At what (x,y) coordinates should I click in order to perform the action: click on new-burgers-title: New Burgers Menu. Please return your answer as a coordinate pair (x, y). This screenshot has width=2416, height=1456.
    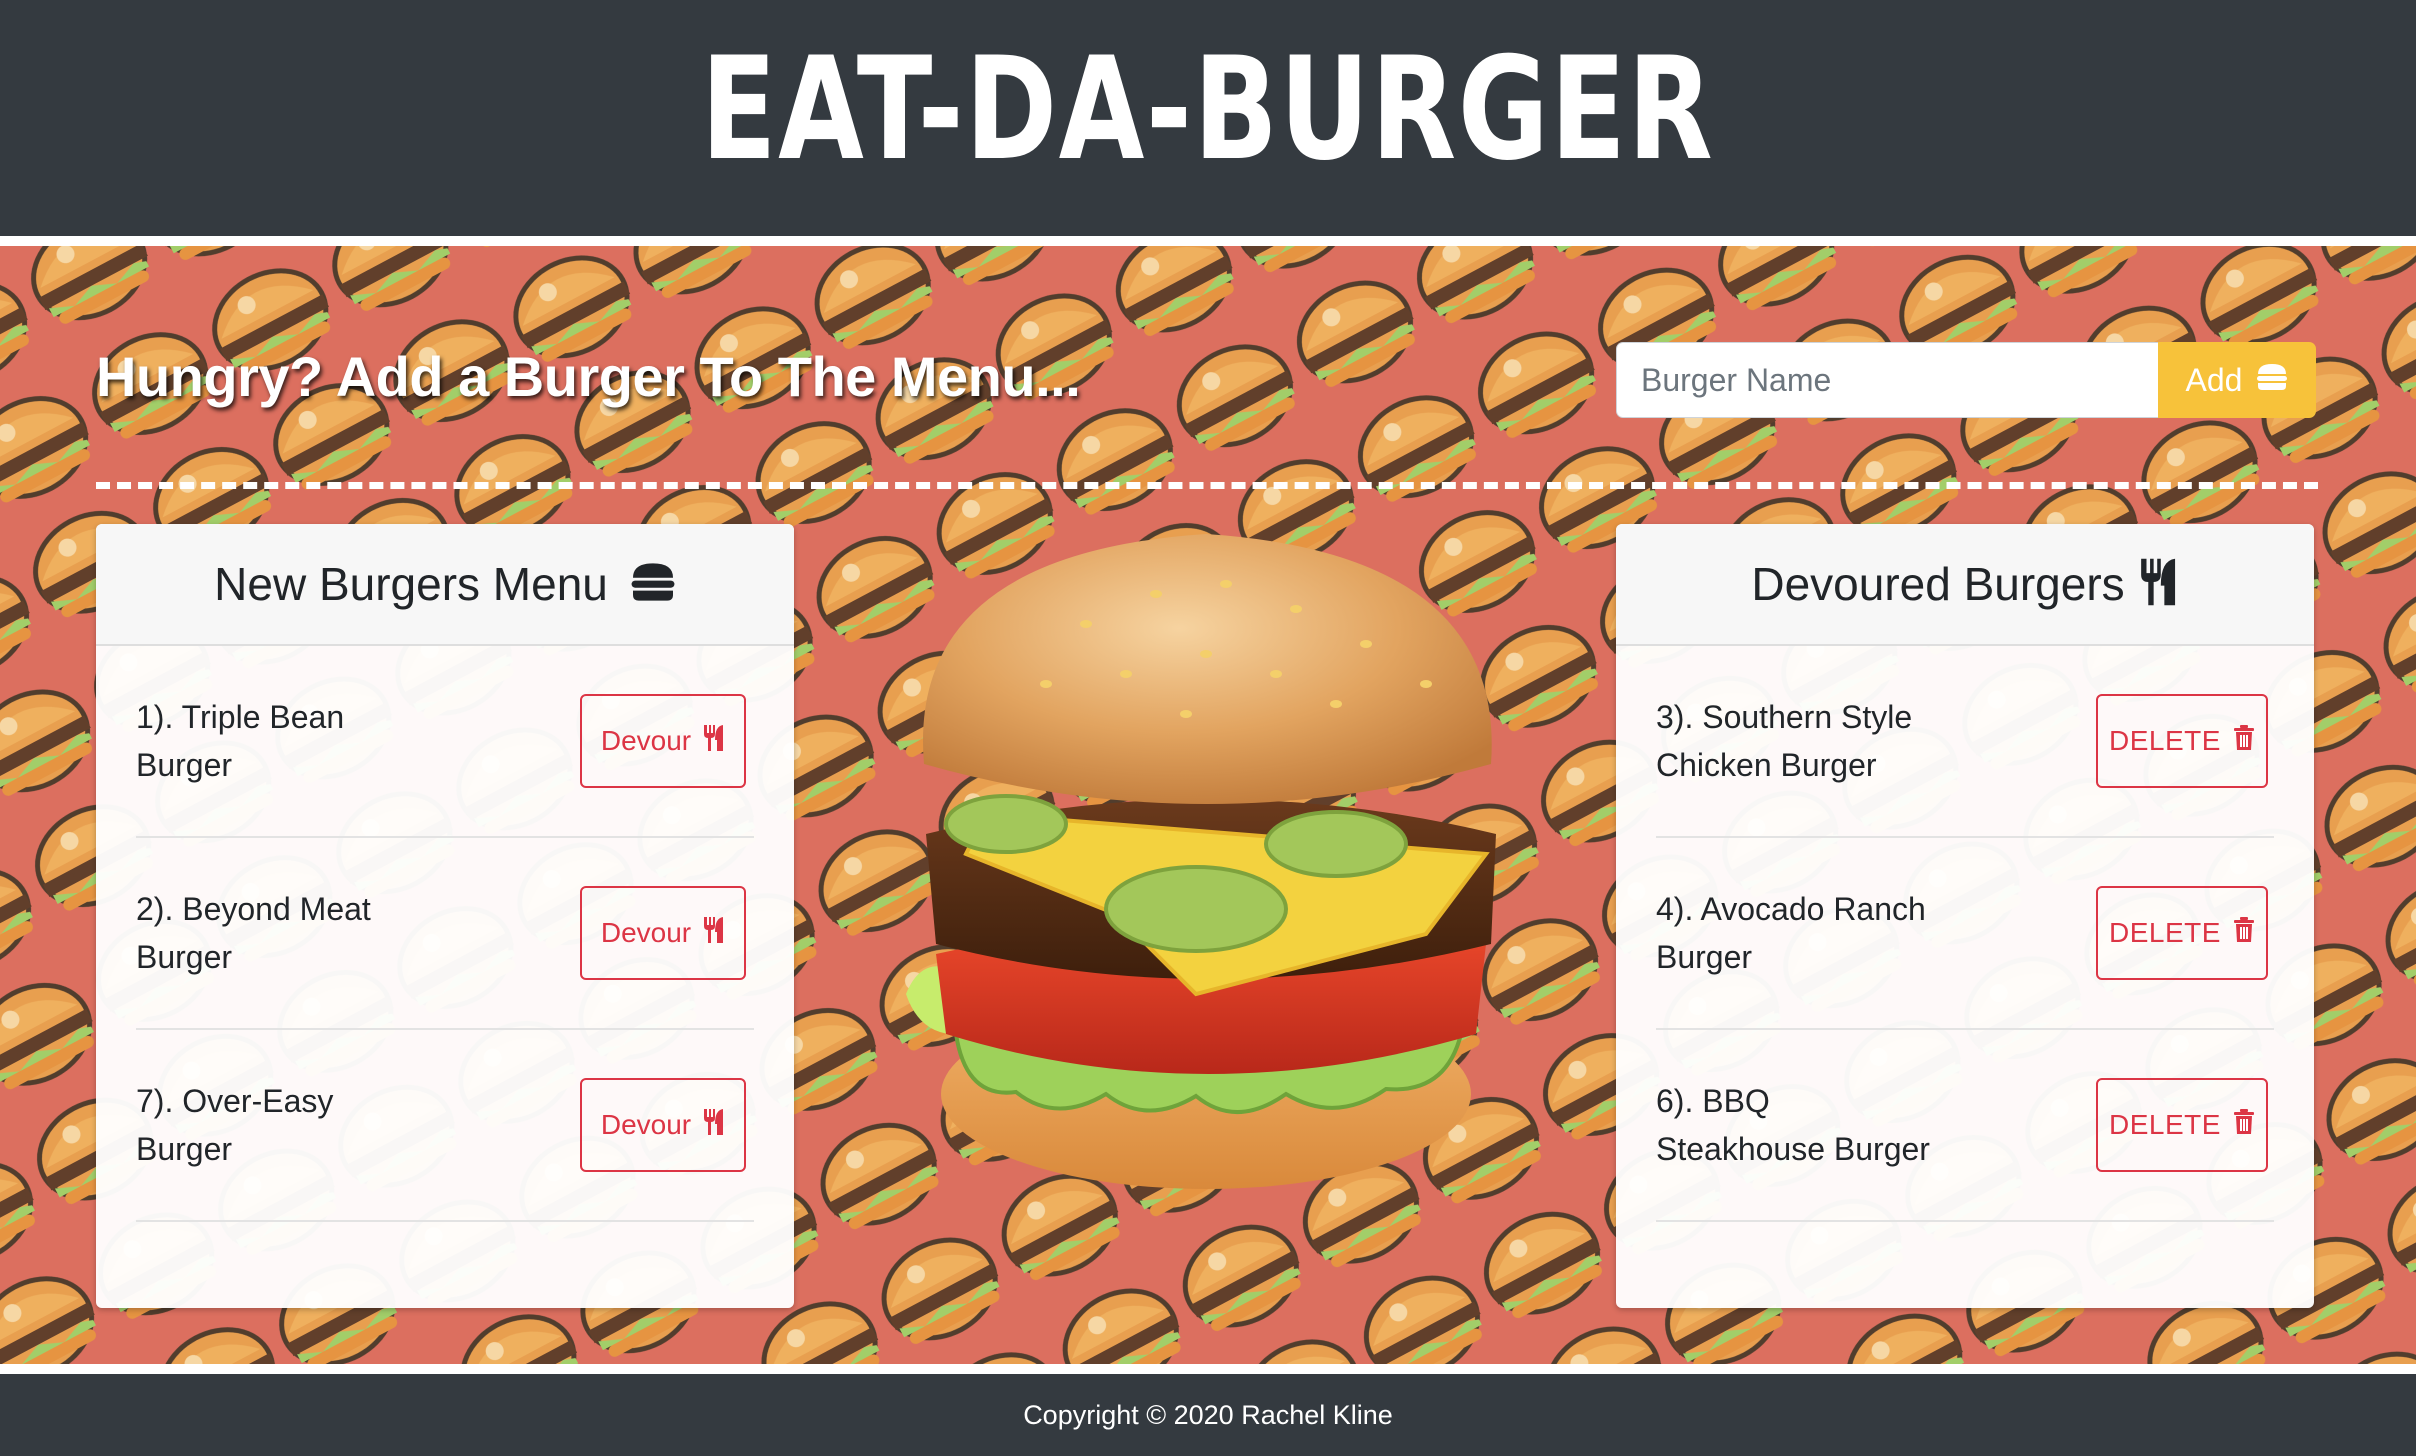
    Looking at the image, I should click on (411, 584).